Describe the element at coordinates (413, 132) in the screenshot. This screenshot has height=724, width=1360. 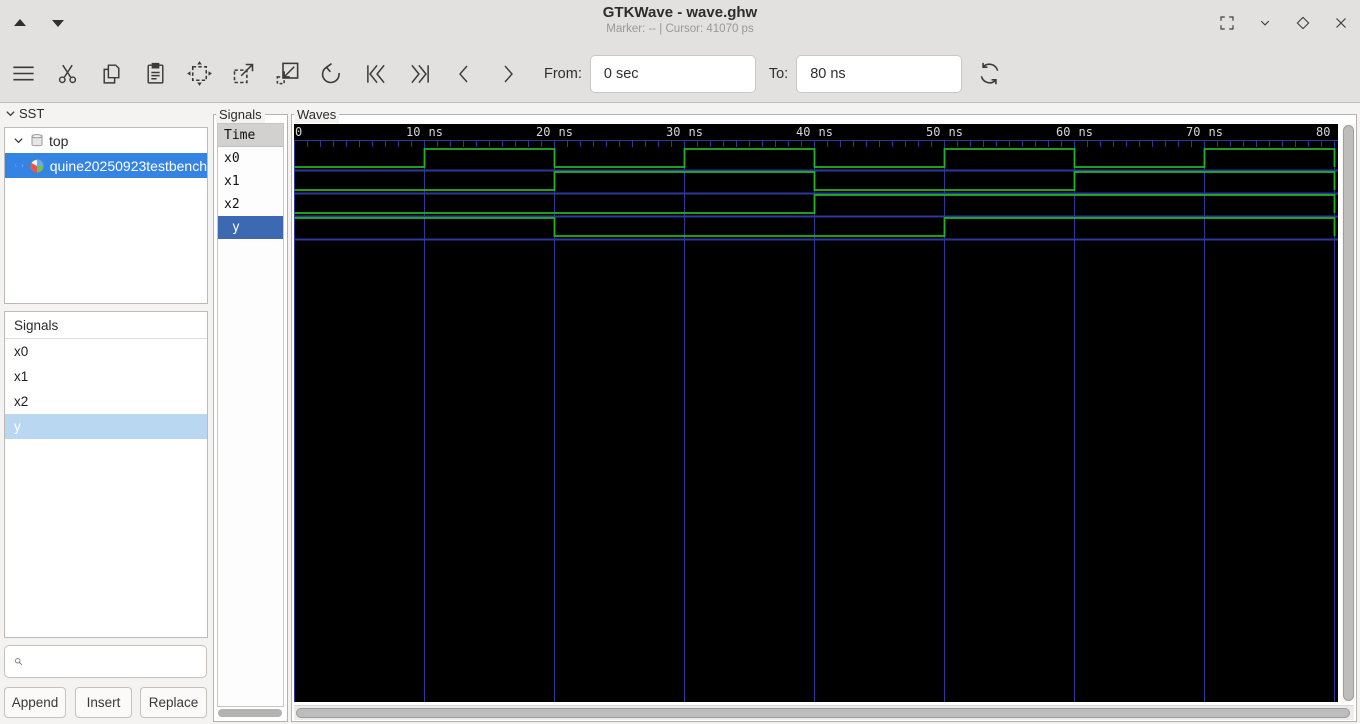
I see `svg-text: 10` at that location.